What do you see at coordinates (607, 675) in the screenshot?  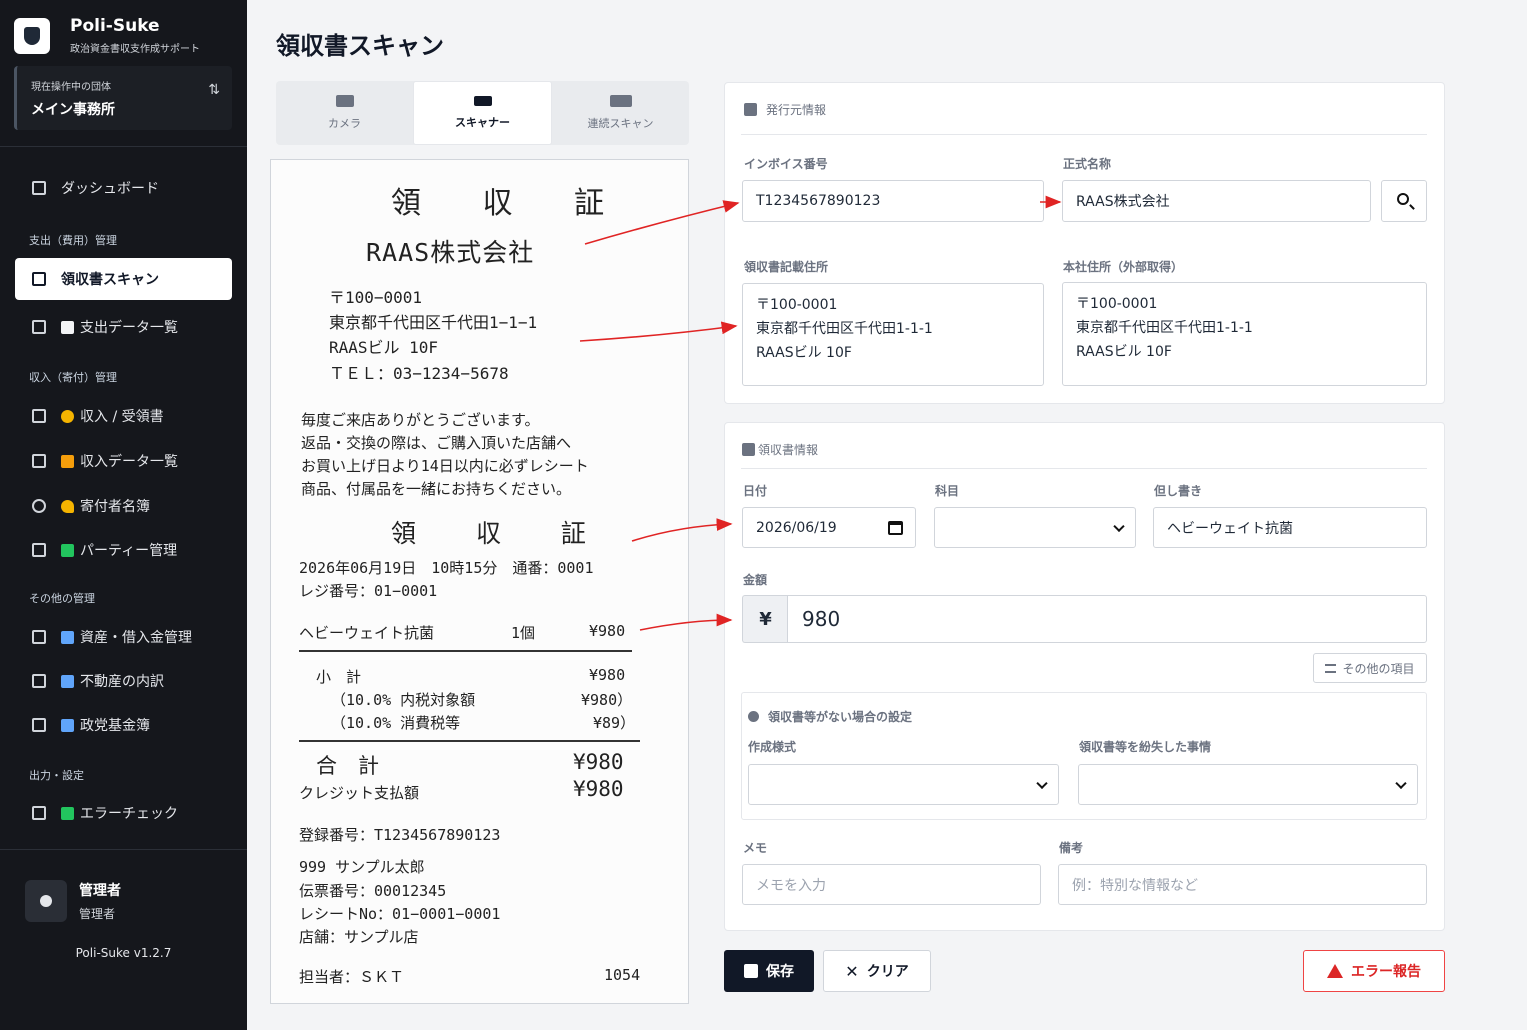 I see `receipt-subtotal: ¥980` at bounding box center [607, 675].